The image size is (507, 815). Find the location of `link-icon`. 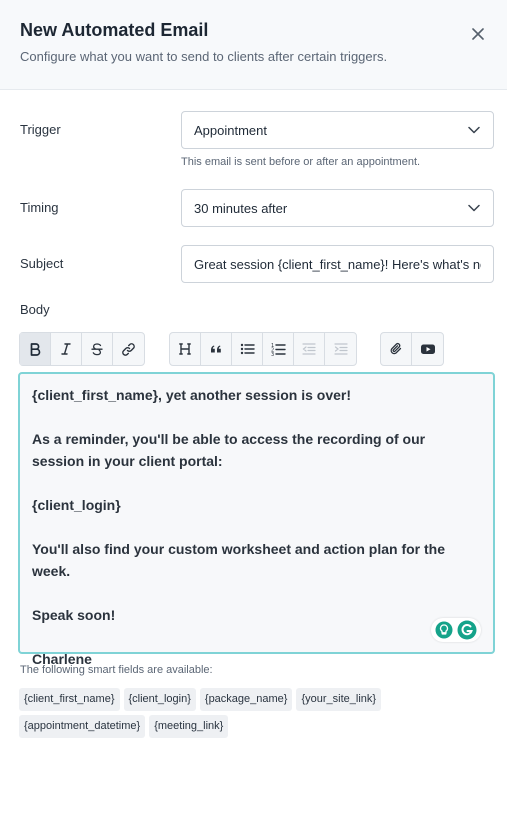

link-icon is located at coordinates (128, 349).